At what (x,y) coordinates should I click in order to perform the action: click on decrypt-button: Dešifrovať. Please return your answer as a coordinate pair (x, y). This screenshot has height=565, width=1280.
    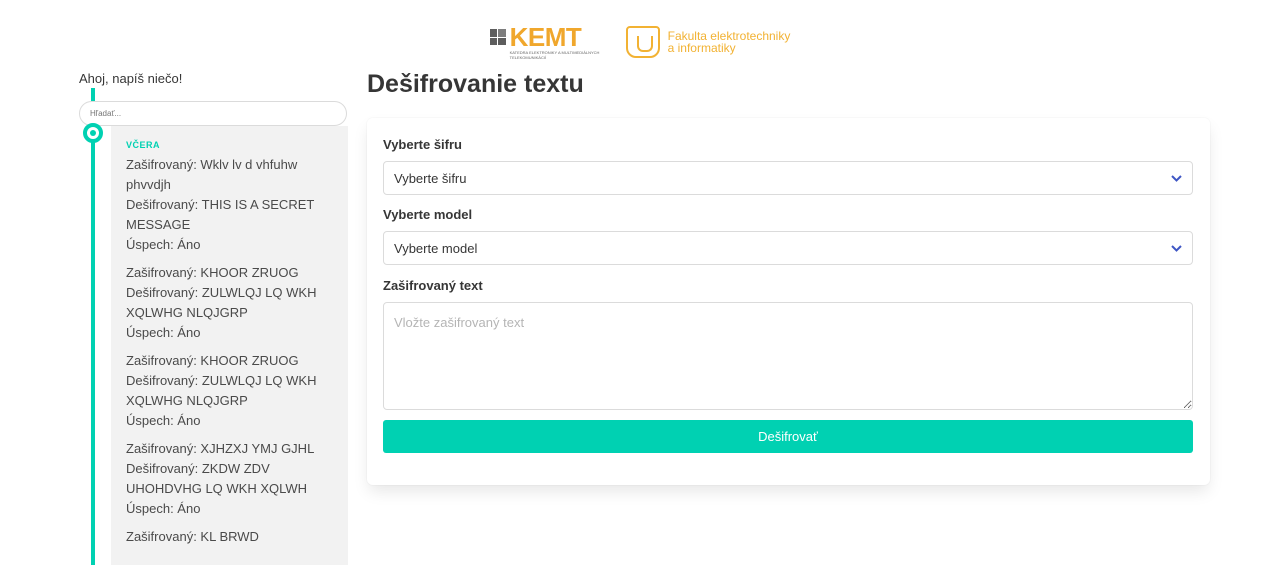
    Looking at the image, I should click on (788, 436).